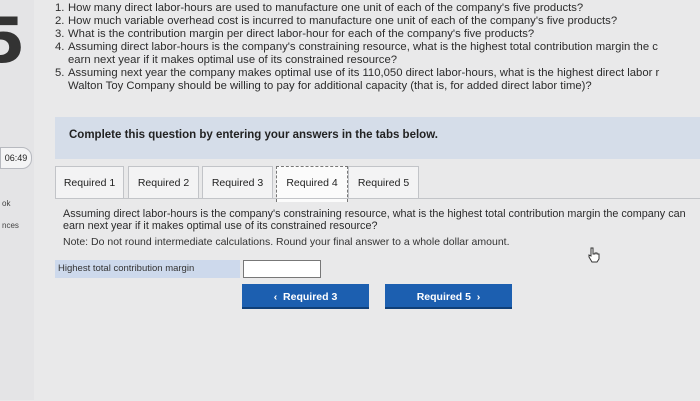 The height and width of the screenshot is (401, 700). Describe the element at coordinates (163, 182) in the screenshot. I see `tab-required-2: Required 2` at that location.